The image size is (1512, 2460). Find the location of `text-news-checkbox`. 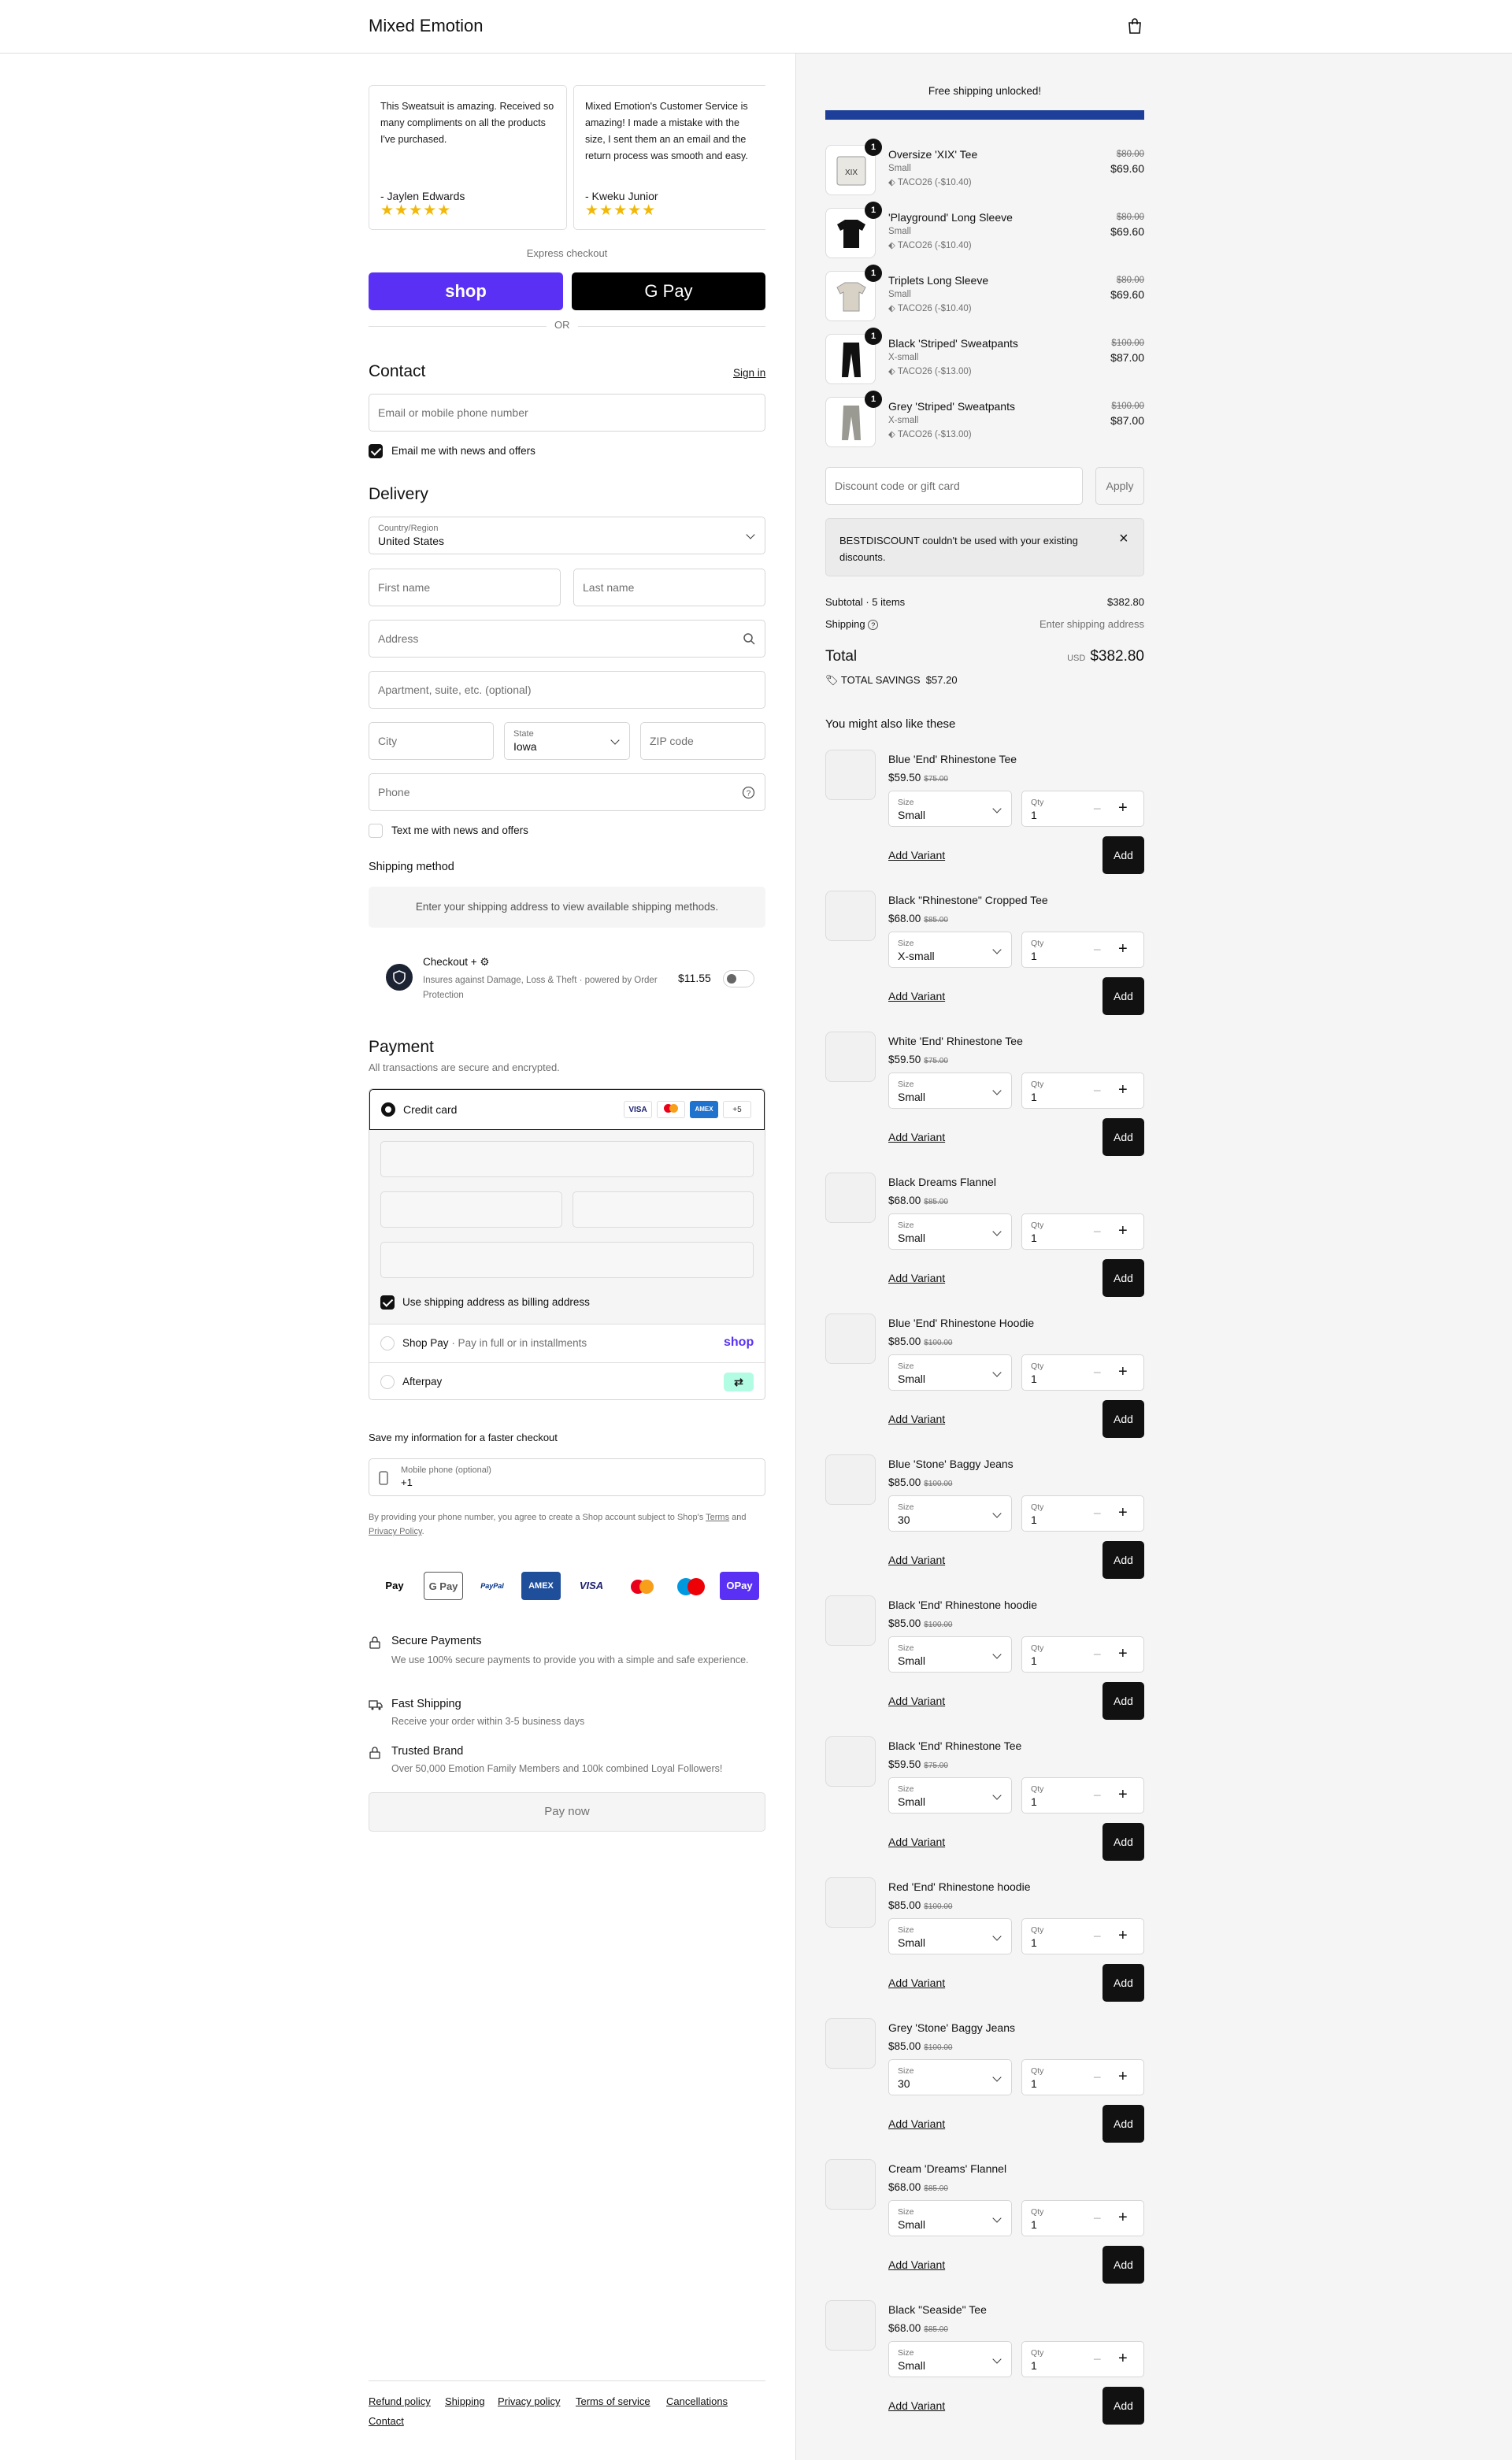

text-news-checkbox is located at coordinates (376, 831).